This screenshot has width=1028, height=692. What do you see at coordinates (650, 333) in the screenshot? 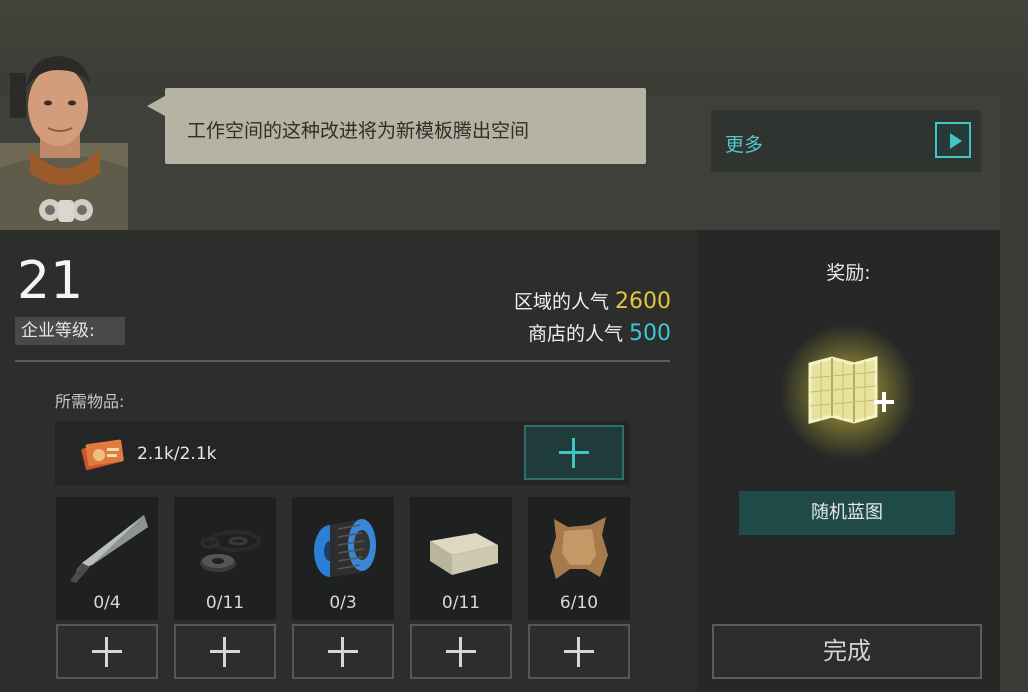
I see `shop-popularity-value: 500` at bounding box center [650, 333].